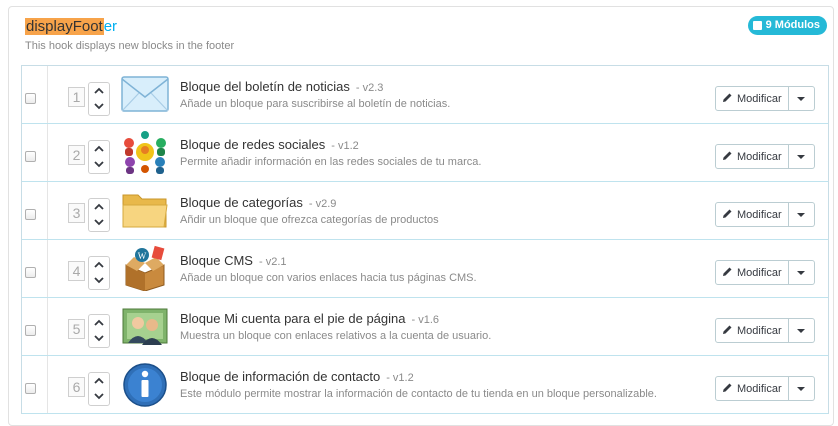 This screenshot has width=838, height=426. I want to click on module-position: 6, so click(76, 387).